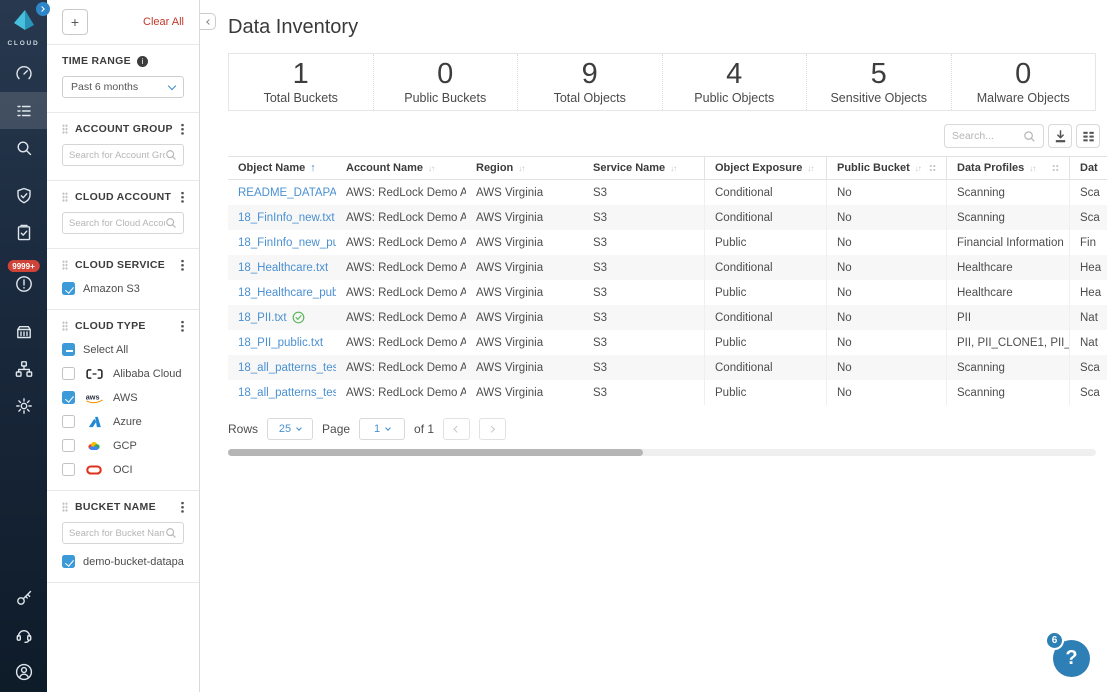 This screenshot has height=692, width=1107. What do you see at coordinates (23, 232) in the screenshot?
I see `nav-compliance` at bounding box center [23, 232].